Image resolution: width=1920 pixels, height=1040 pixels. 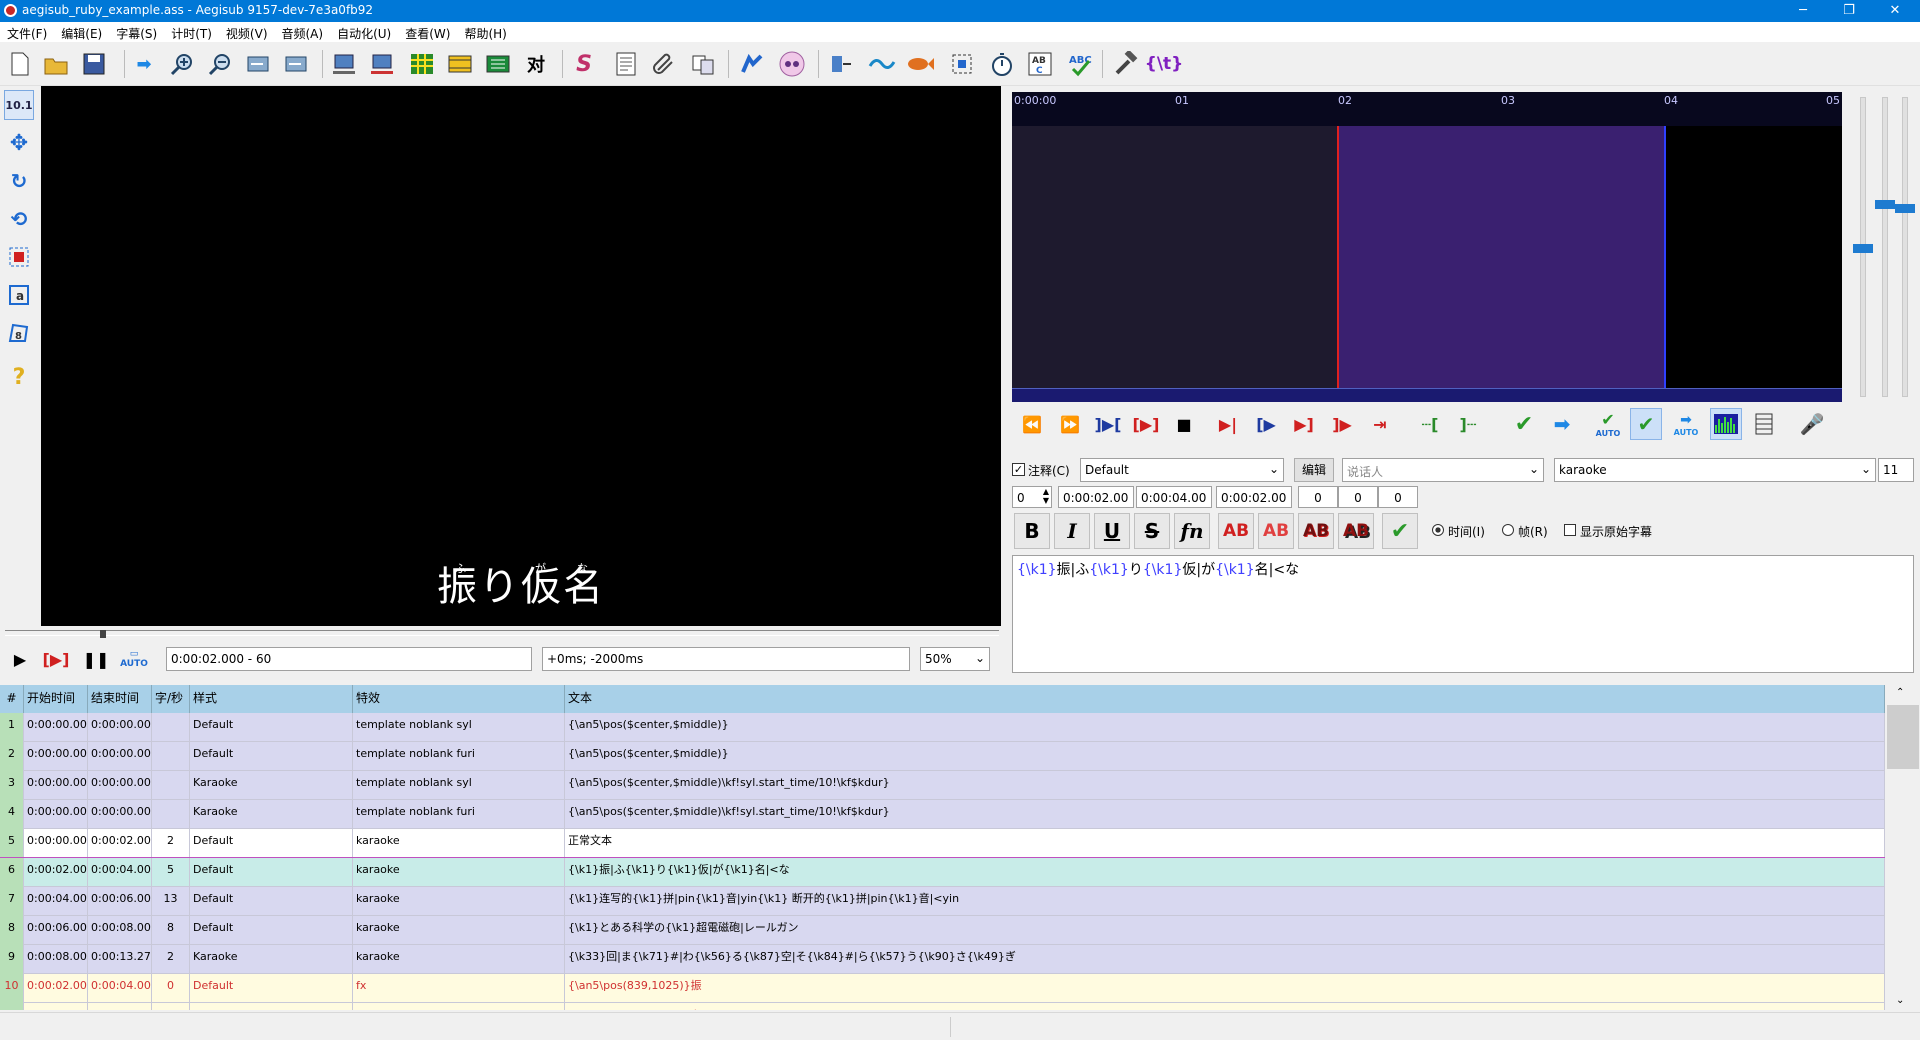 I want to click on close-button: ✕, so click(x=1895, y=11).